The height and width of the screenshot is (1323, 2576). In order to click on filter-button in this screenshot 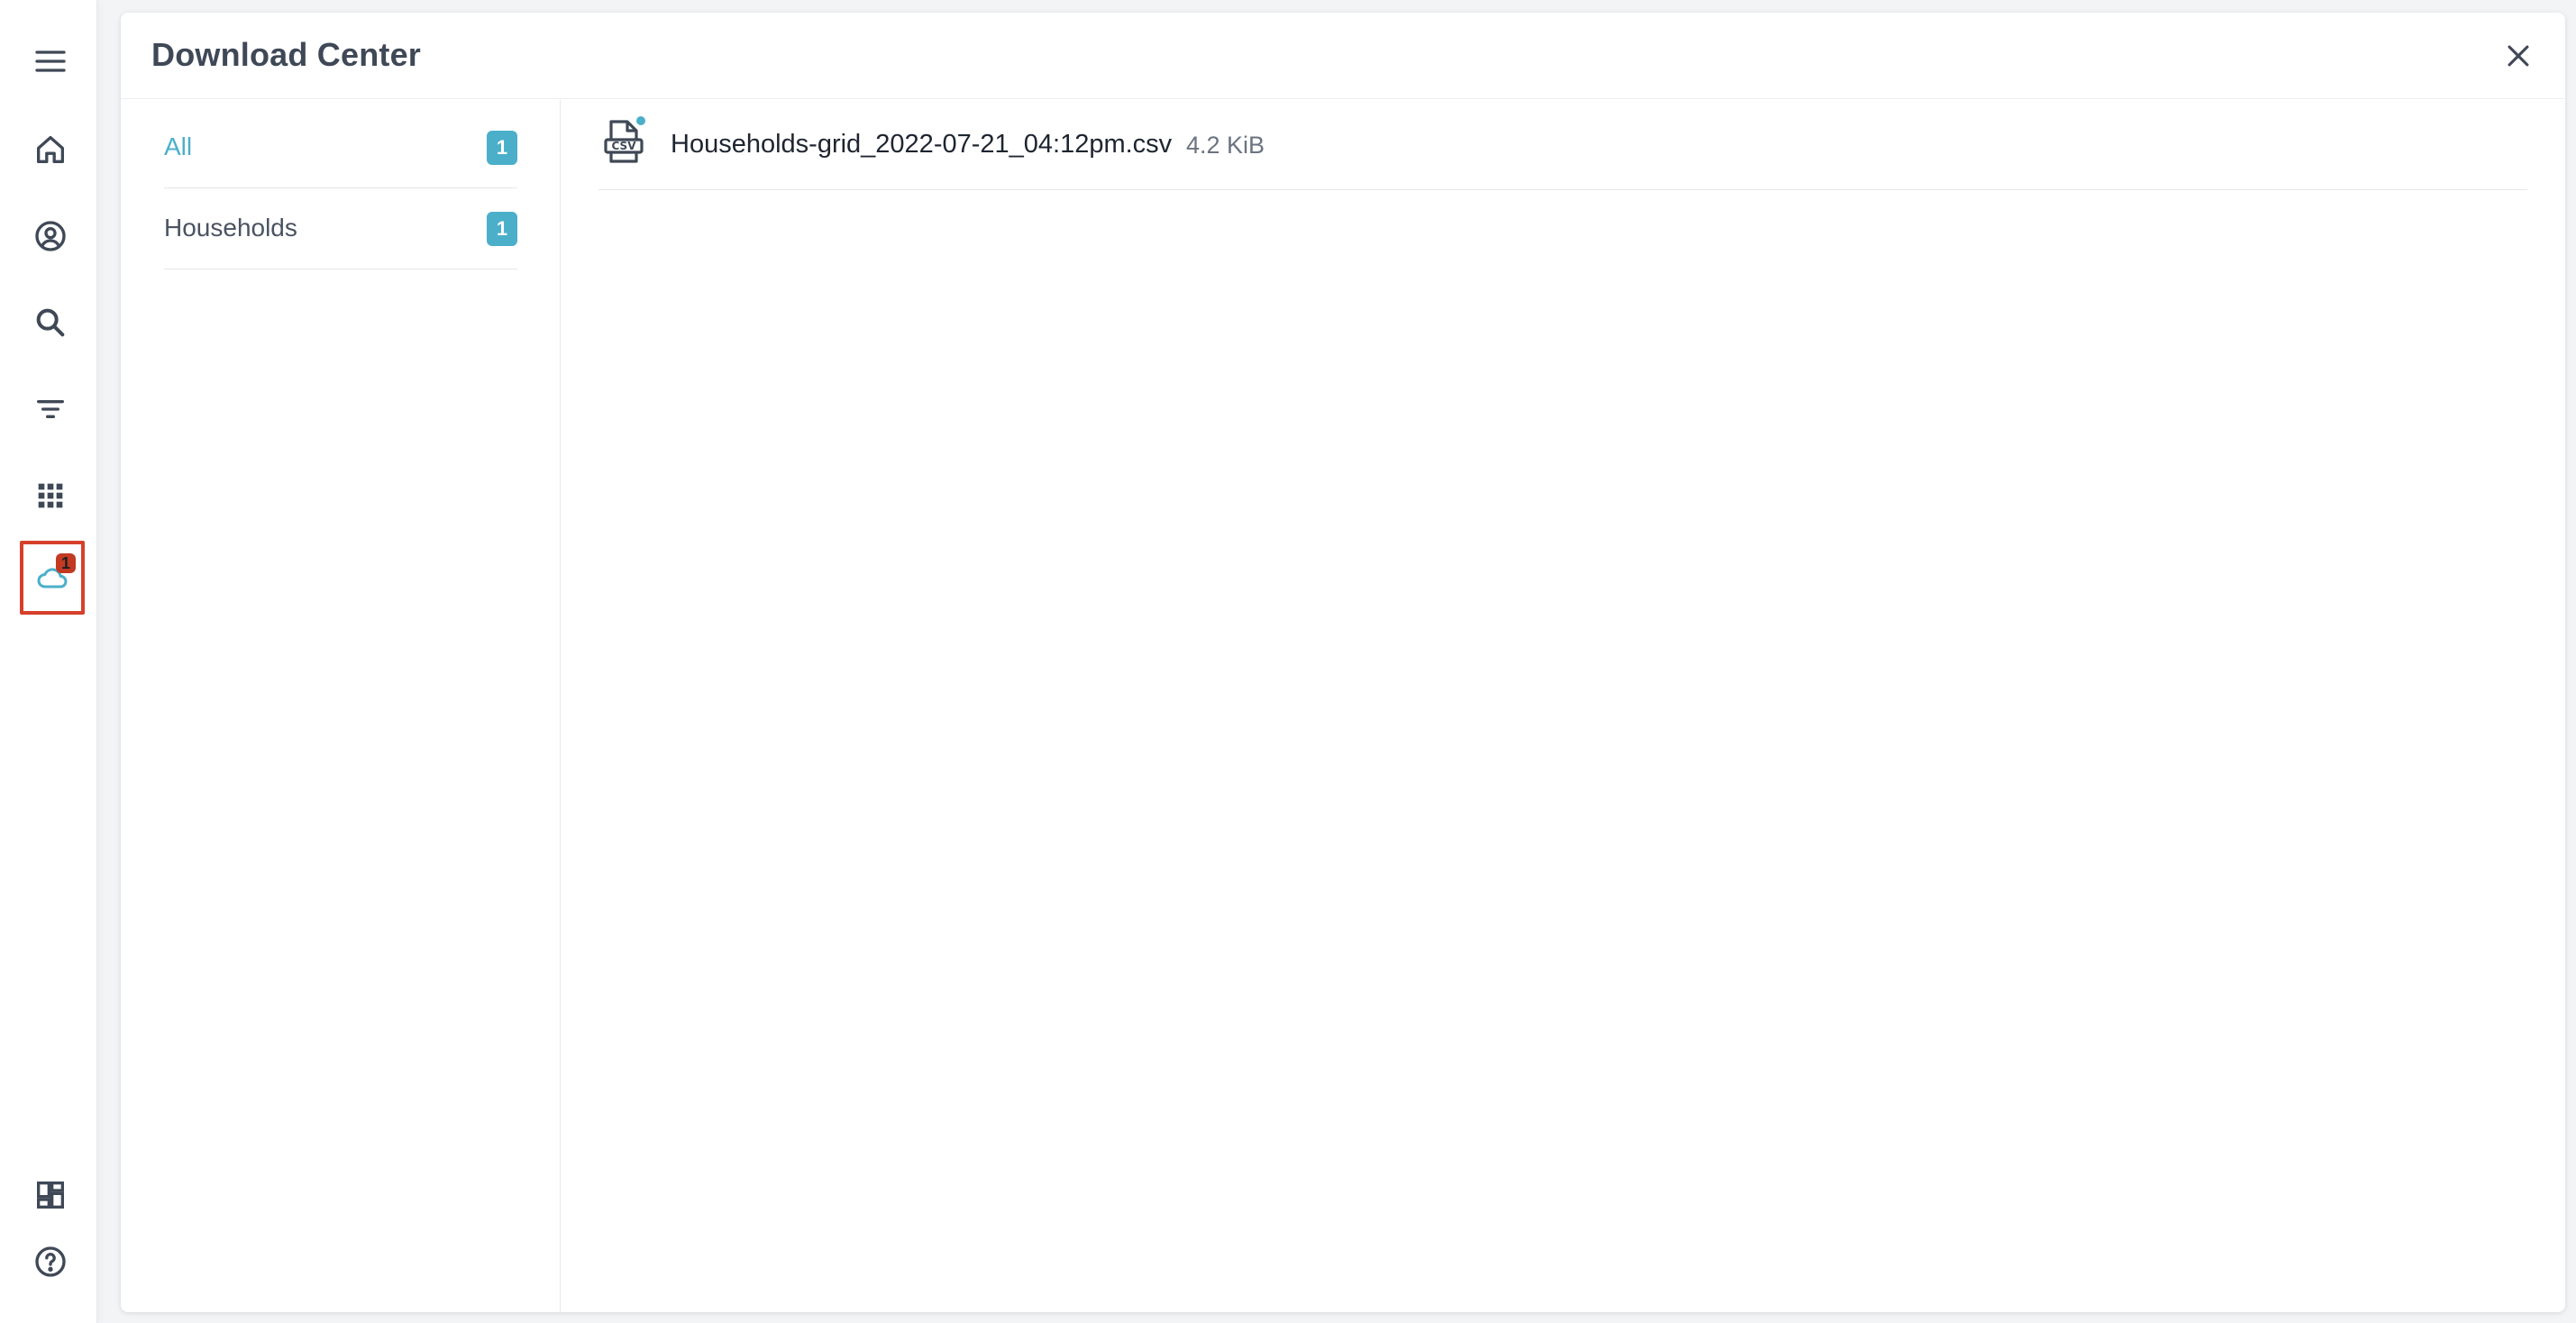, I will do `click(50, 409)`.